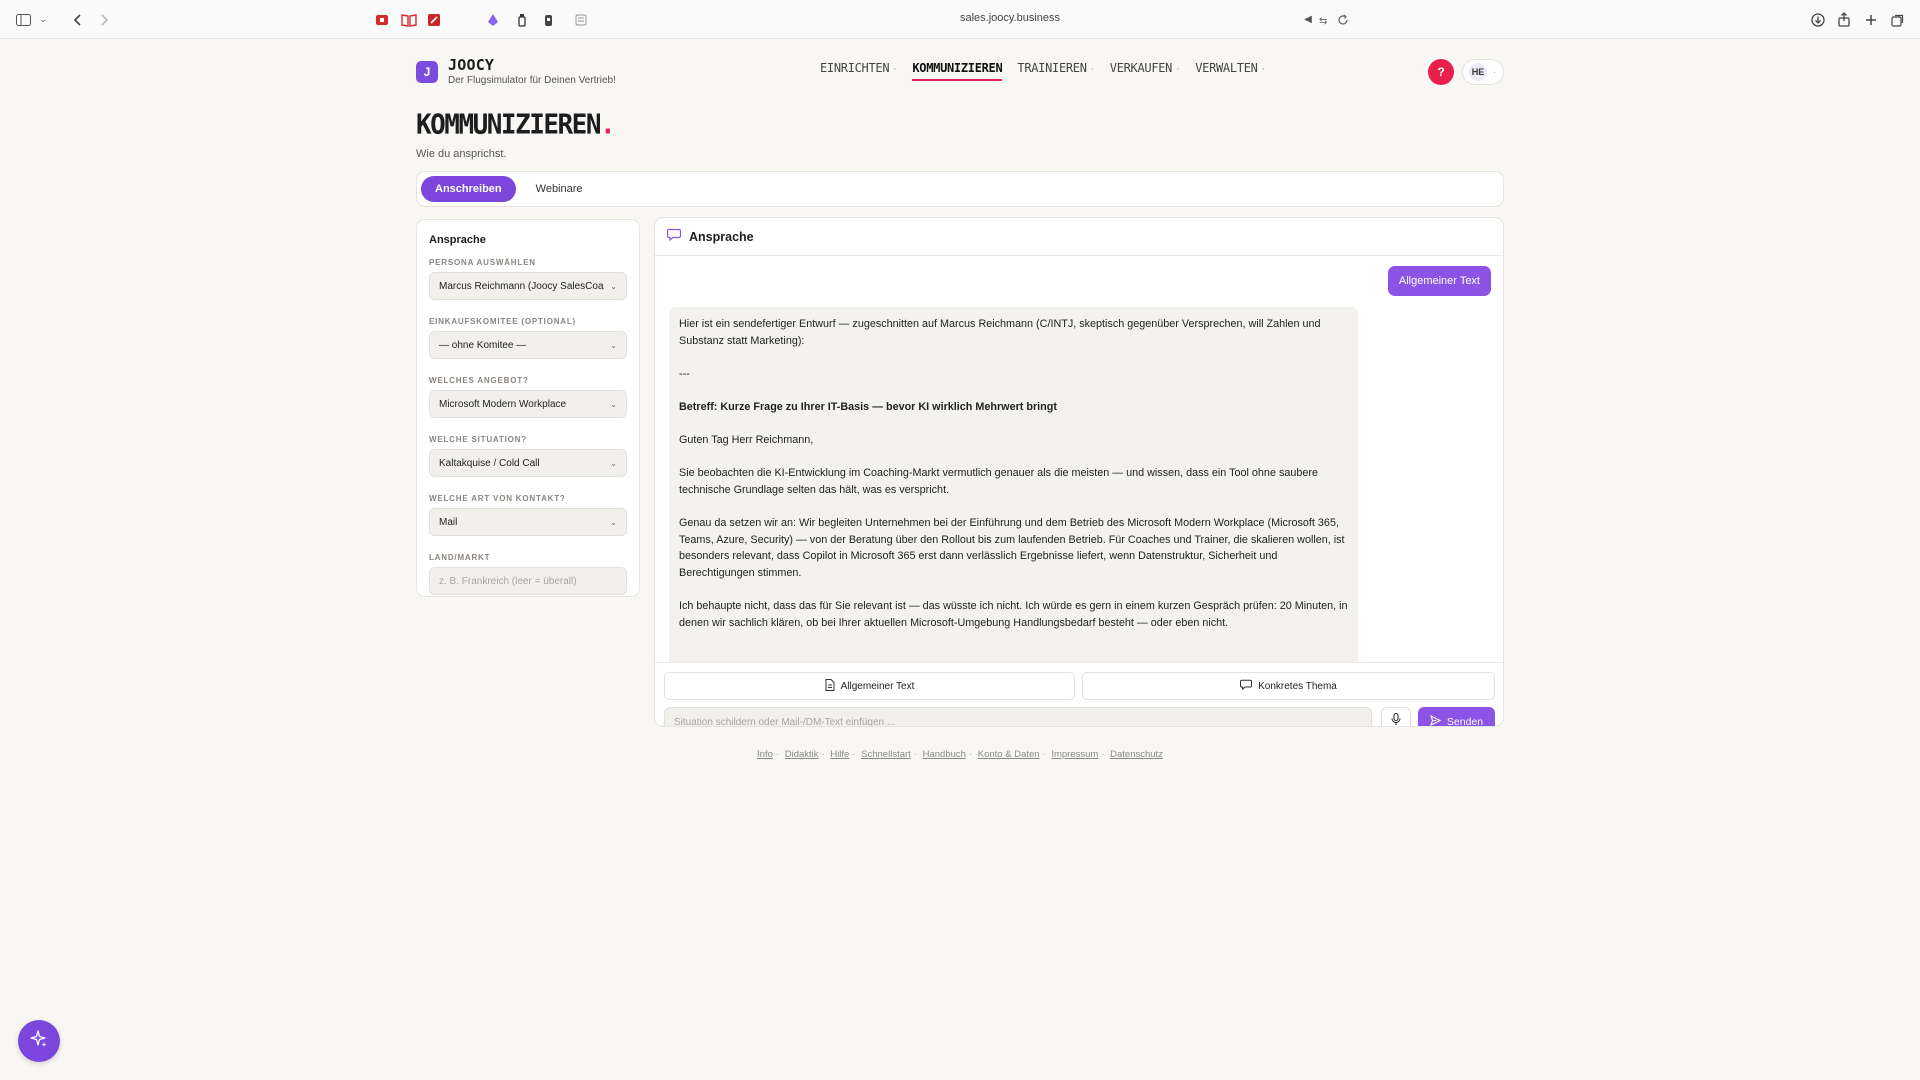  What do you see at coordinates (448, 522) in the screenshot?
I see `contact-type-value: Mail` at bounding box center [448, 522].